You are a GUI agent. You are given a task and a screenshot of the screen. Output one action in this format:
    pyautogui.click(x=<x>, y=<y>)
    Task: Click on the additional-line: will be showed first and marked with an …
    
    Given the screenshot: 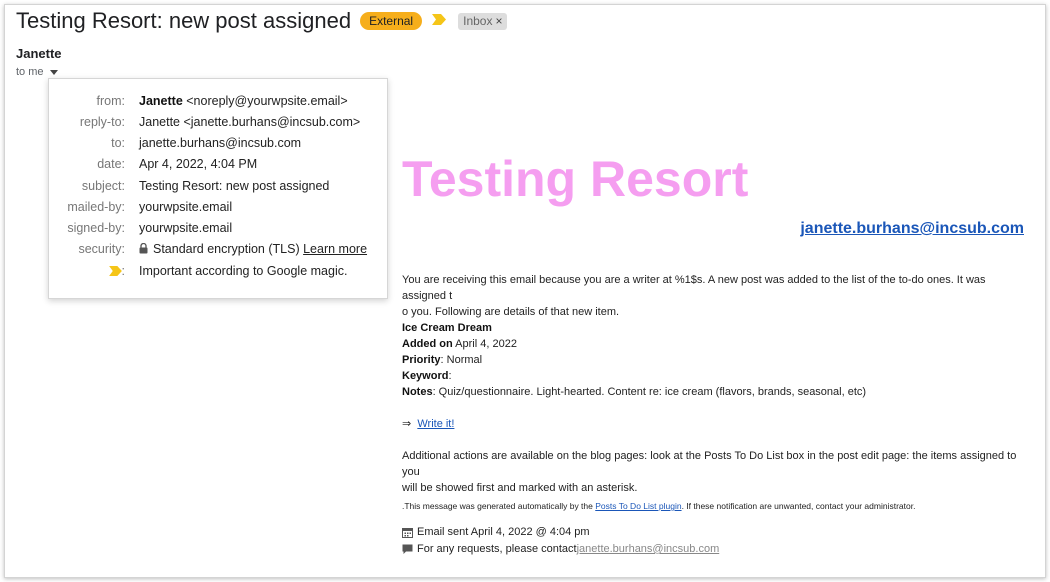 What is the action you would take?
    pyautogui.click(x=520, y=488)
    